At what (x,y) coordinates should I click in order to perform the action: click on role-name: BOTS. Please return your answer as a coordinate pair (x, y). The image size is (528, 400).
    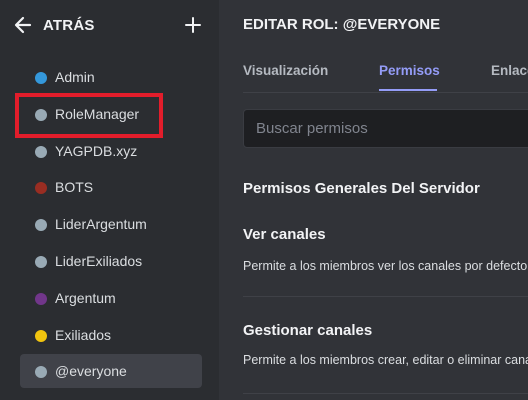
    Looking at the image, I should click on (74, 187).